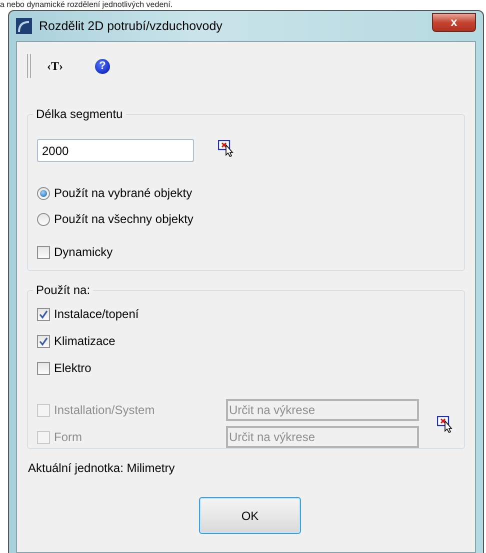  Describe the element at coordinates (130, 26) in the screenshot. I see `window-title: Rozdělit 2D potrubí/vzduchovody` at that location.